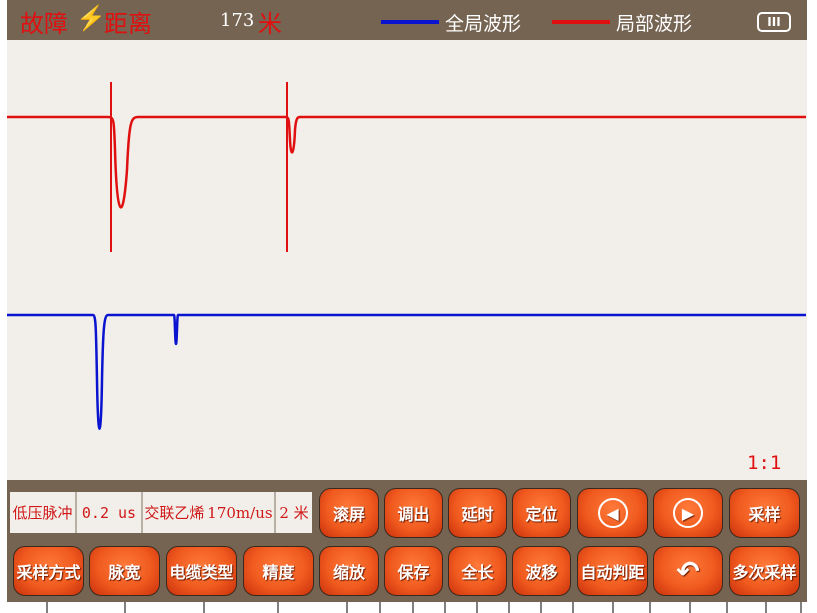  What do you see at coordinates (477, 513) in the screenshot?
I see `delay-button: 延时` at bounding box center [477, 513].